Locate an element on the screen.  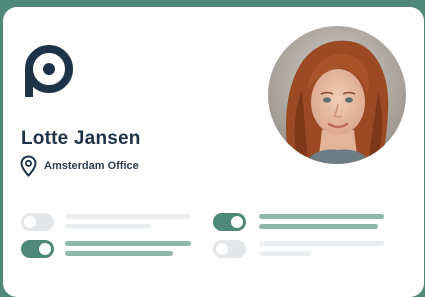
location-row: Amsterdam Office is located at coordinates (79, 166).